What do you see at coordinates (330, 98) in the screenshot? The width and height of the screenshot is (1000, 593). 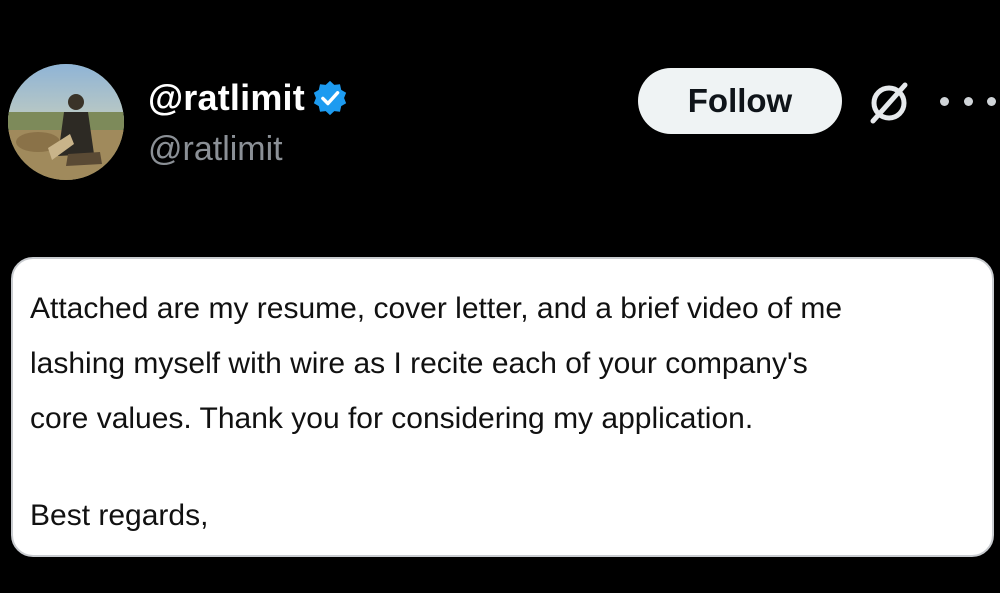 I see `verified-badge-icon` at bounding box center [330, 98].